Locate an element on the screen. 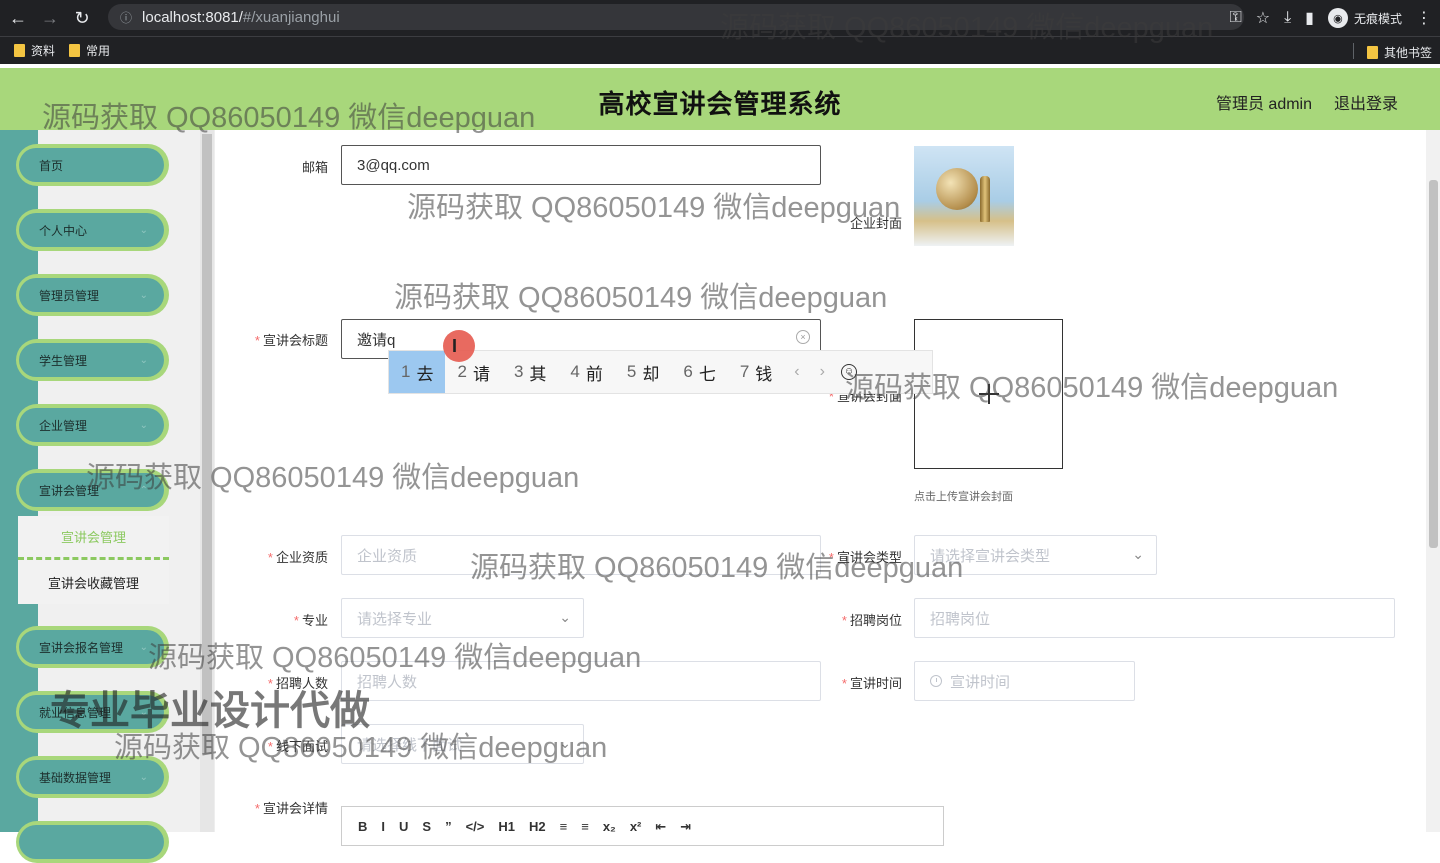 This screenshot has height=863, width=1440. title-label: * 宣讲会标题 is located at coordinates (291, 340).